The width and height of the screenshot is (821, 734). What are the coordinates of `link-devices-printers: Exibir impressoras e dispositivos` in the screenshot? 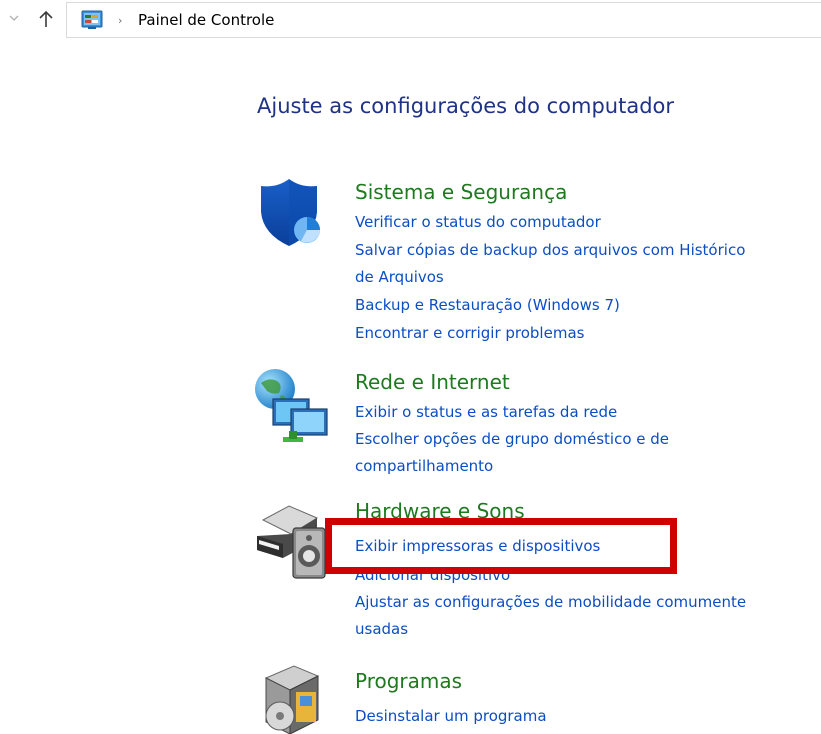 It's located at (477, 546).